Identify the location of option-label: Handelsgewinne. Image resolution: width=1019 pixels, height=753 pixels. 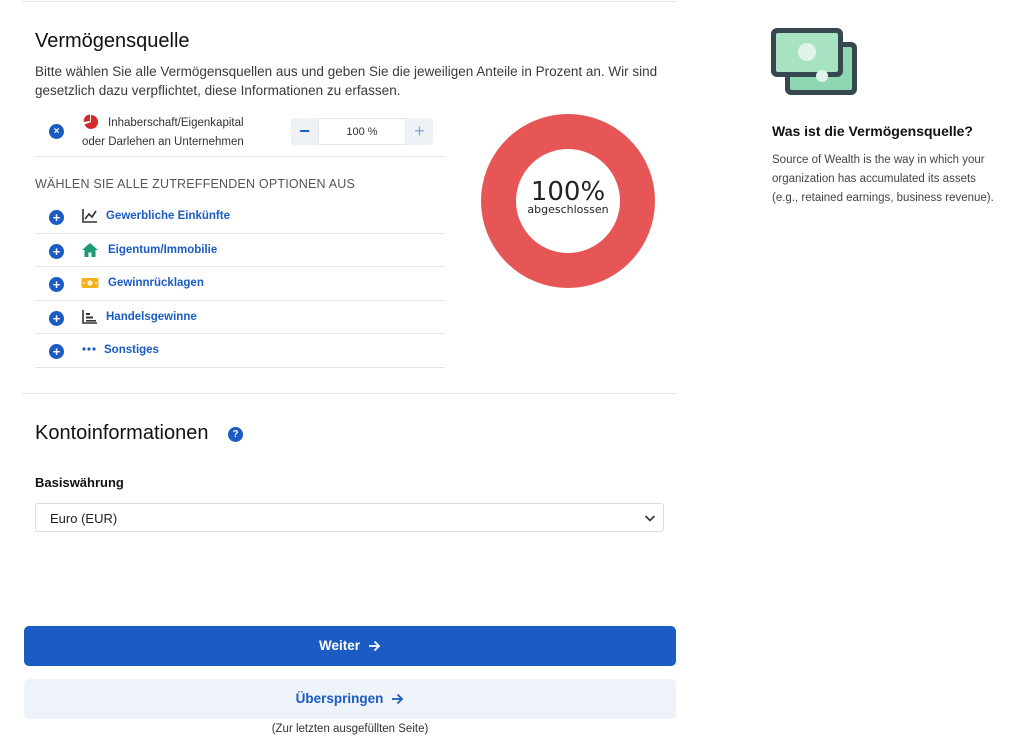
(151, 316).